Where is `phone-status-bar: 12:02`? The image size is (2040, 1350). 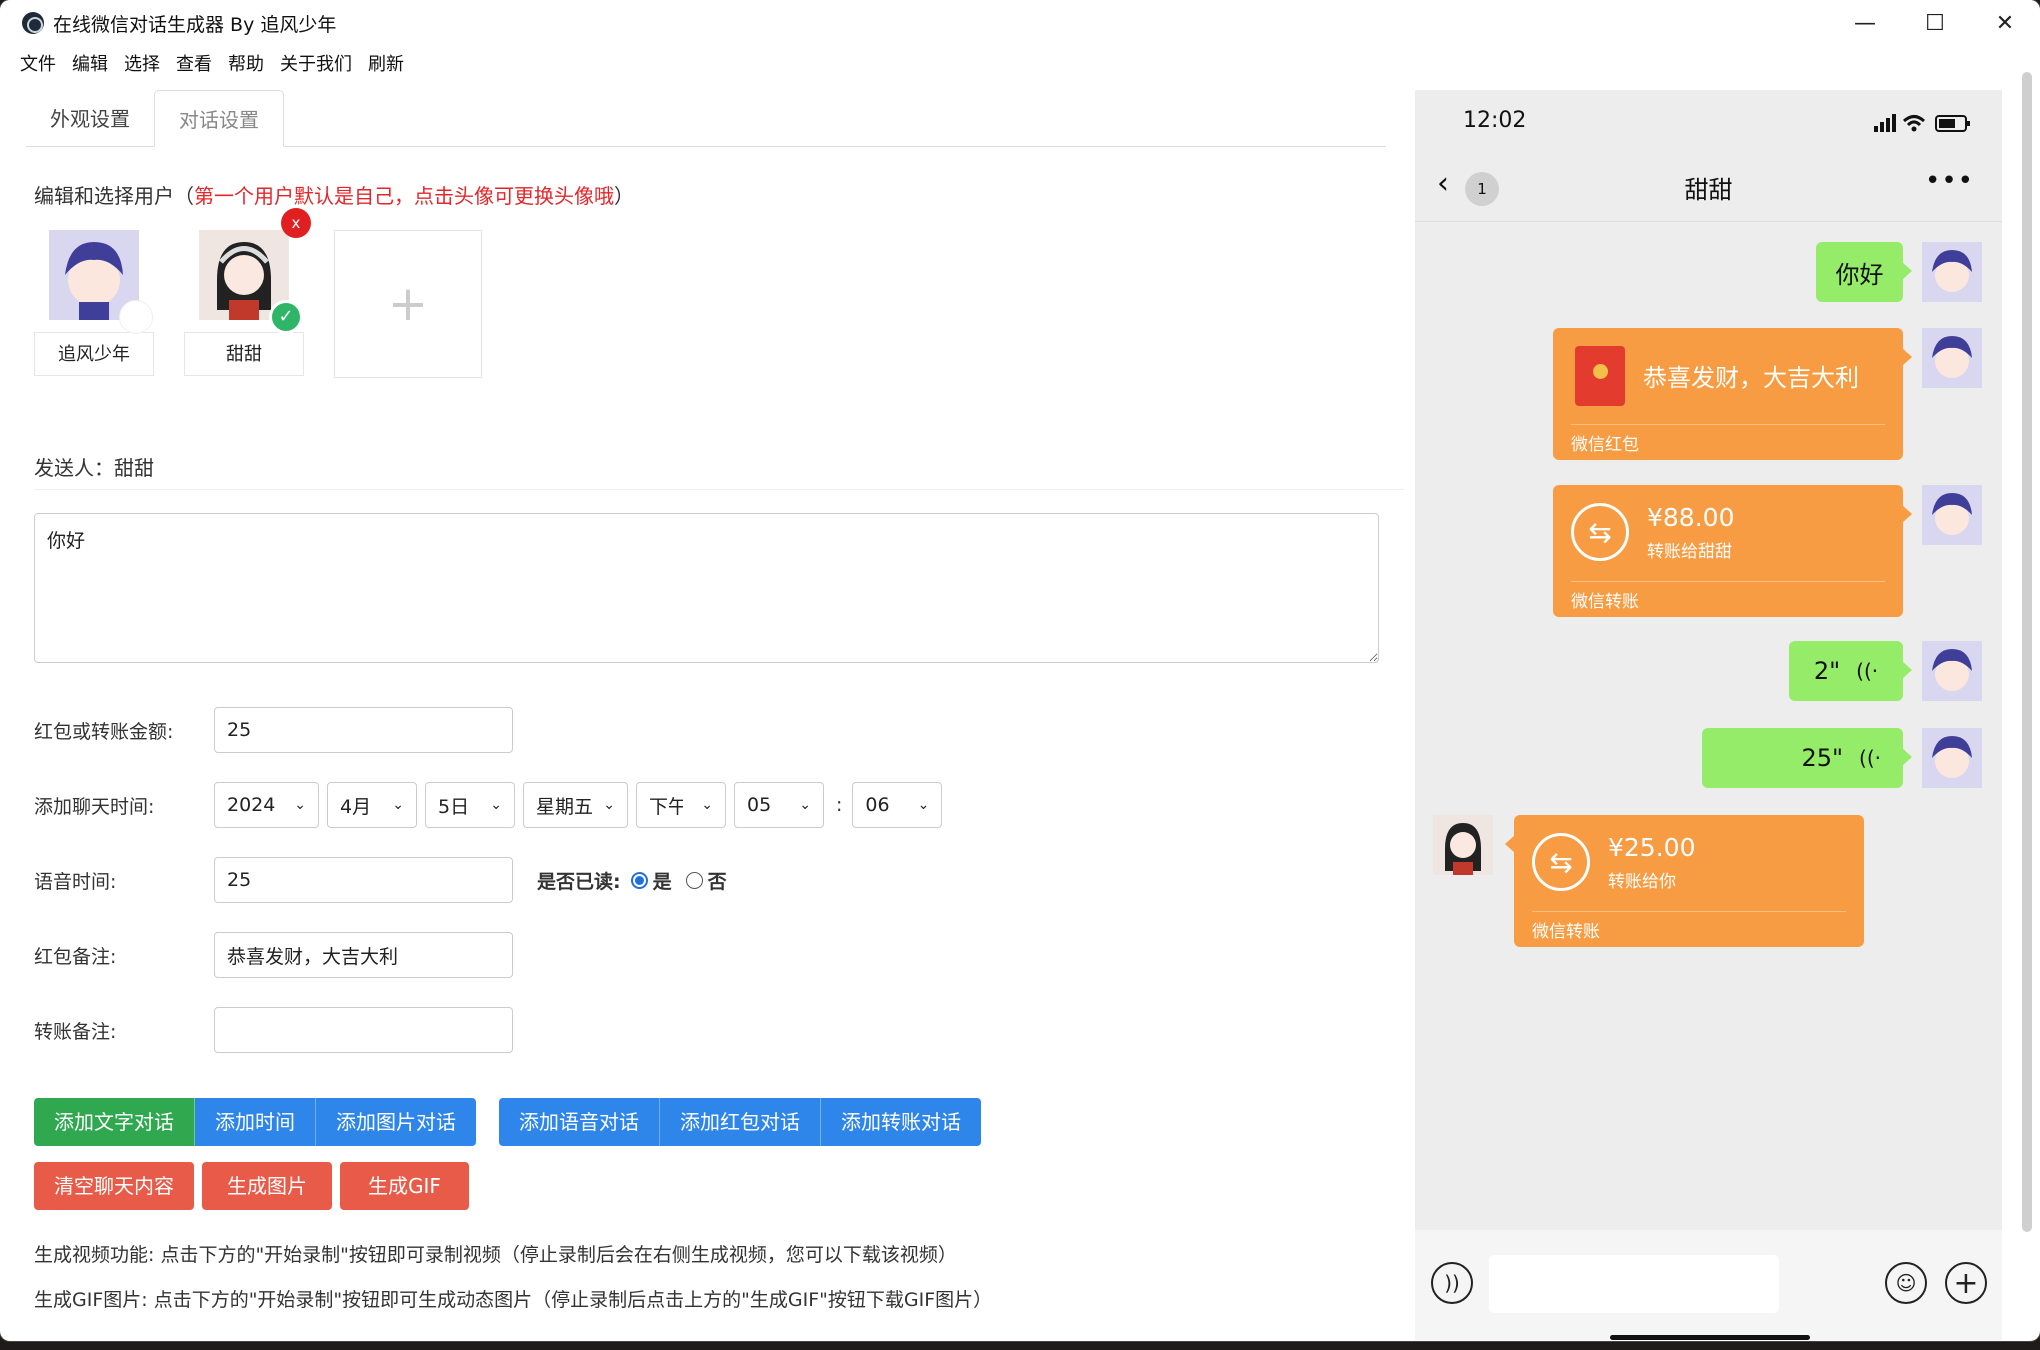 phone-status-bar: 12:02 is located at coordinates (1708, 121).